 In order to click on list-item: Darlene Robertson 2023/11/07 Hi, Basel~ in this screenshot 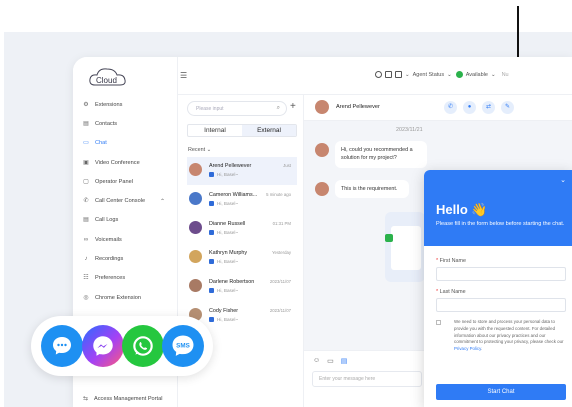, I will do `click(242, 287)`.